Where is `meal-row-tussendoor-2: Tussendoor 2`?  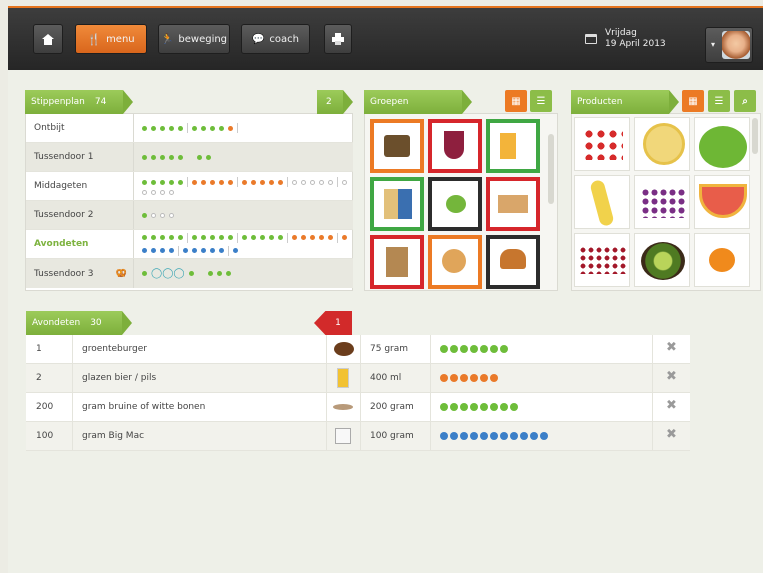 meal-row-tussendoor-2: Tussendoor 2 is located at coordinates (189, 215).